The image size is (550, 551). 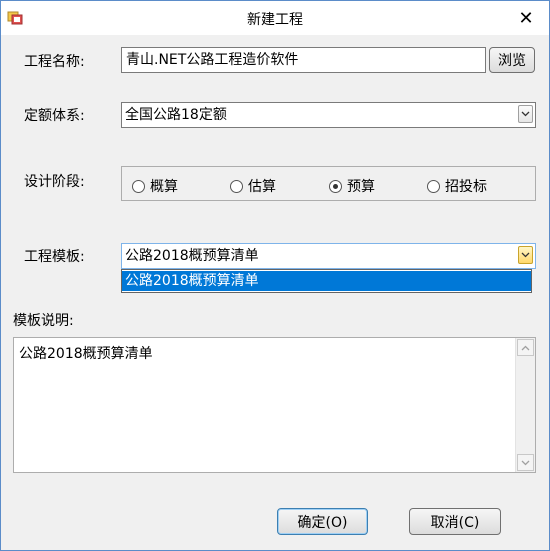 I want to click on radio-bidding: 招投标, so click(x=457, y=186).